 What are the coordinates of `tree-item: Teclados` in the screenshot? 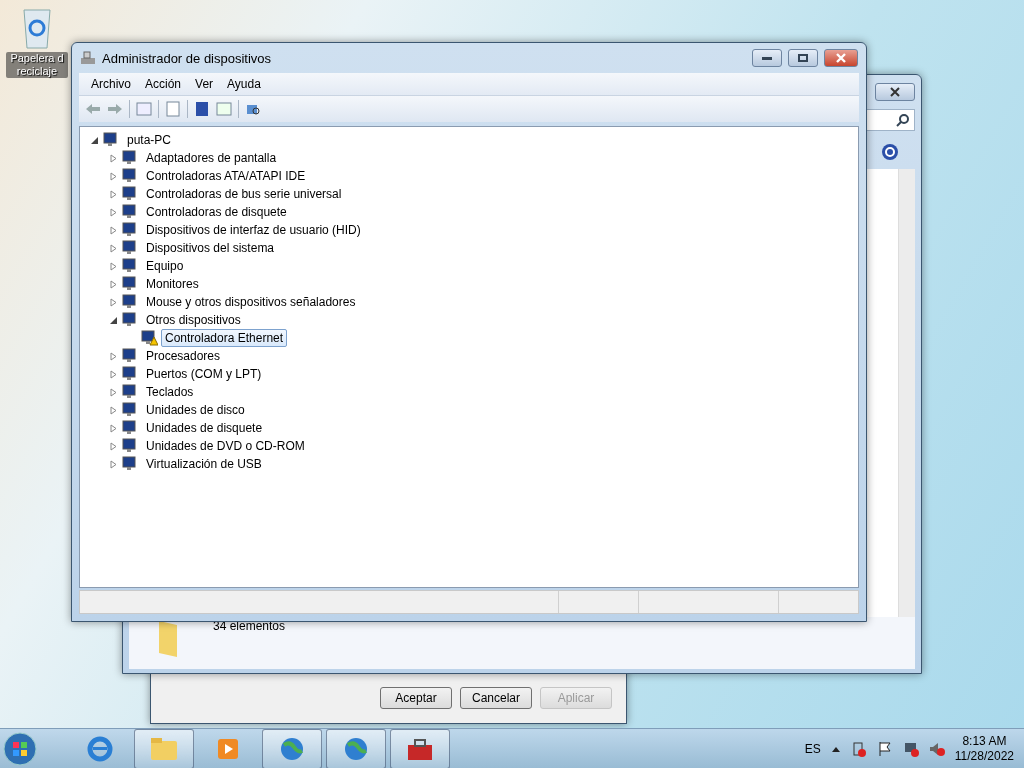 It's located at (170, 392).